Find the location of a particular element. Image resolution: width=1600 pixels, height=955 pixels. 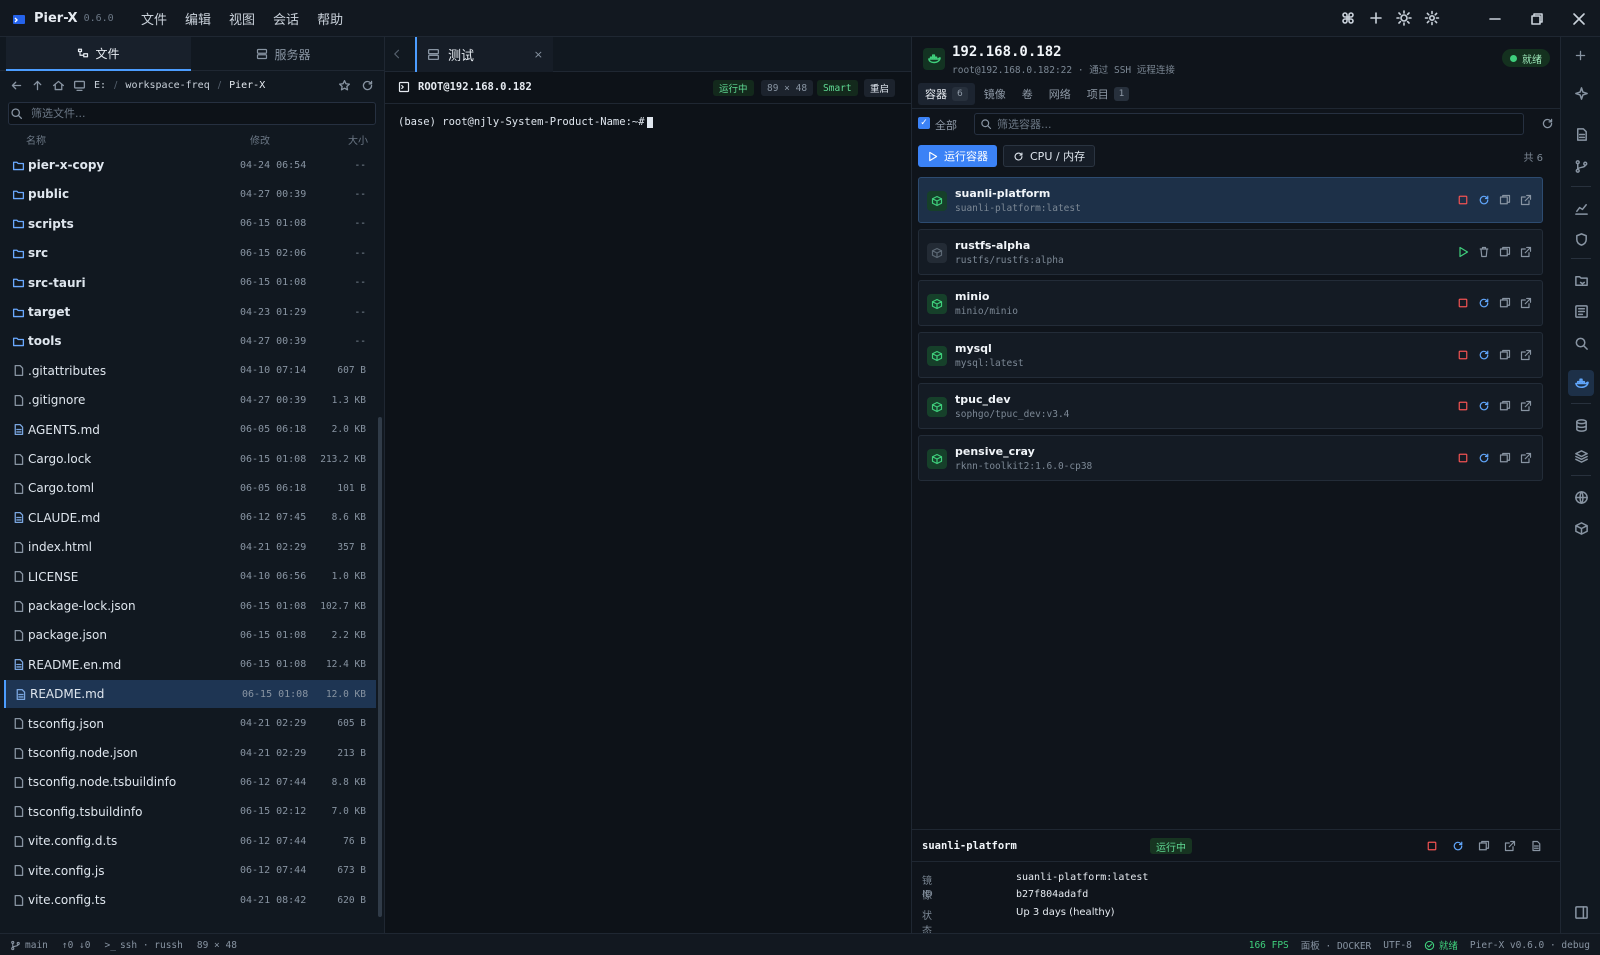

container-card: pensive_cray rknn-toolkit2:1.6.0-cp38 is located at coordinates (1230, 457).